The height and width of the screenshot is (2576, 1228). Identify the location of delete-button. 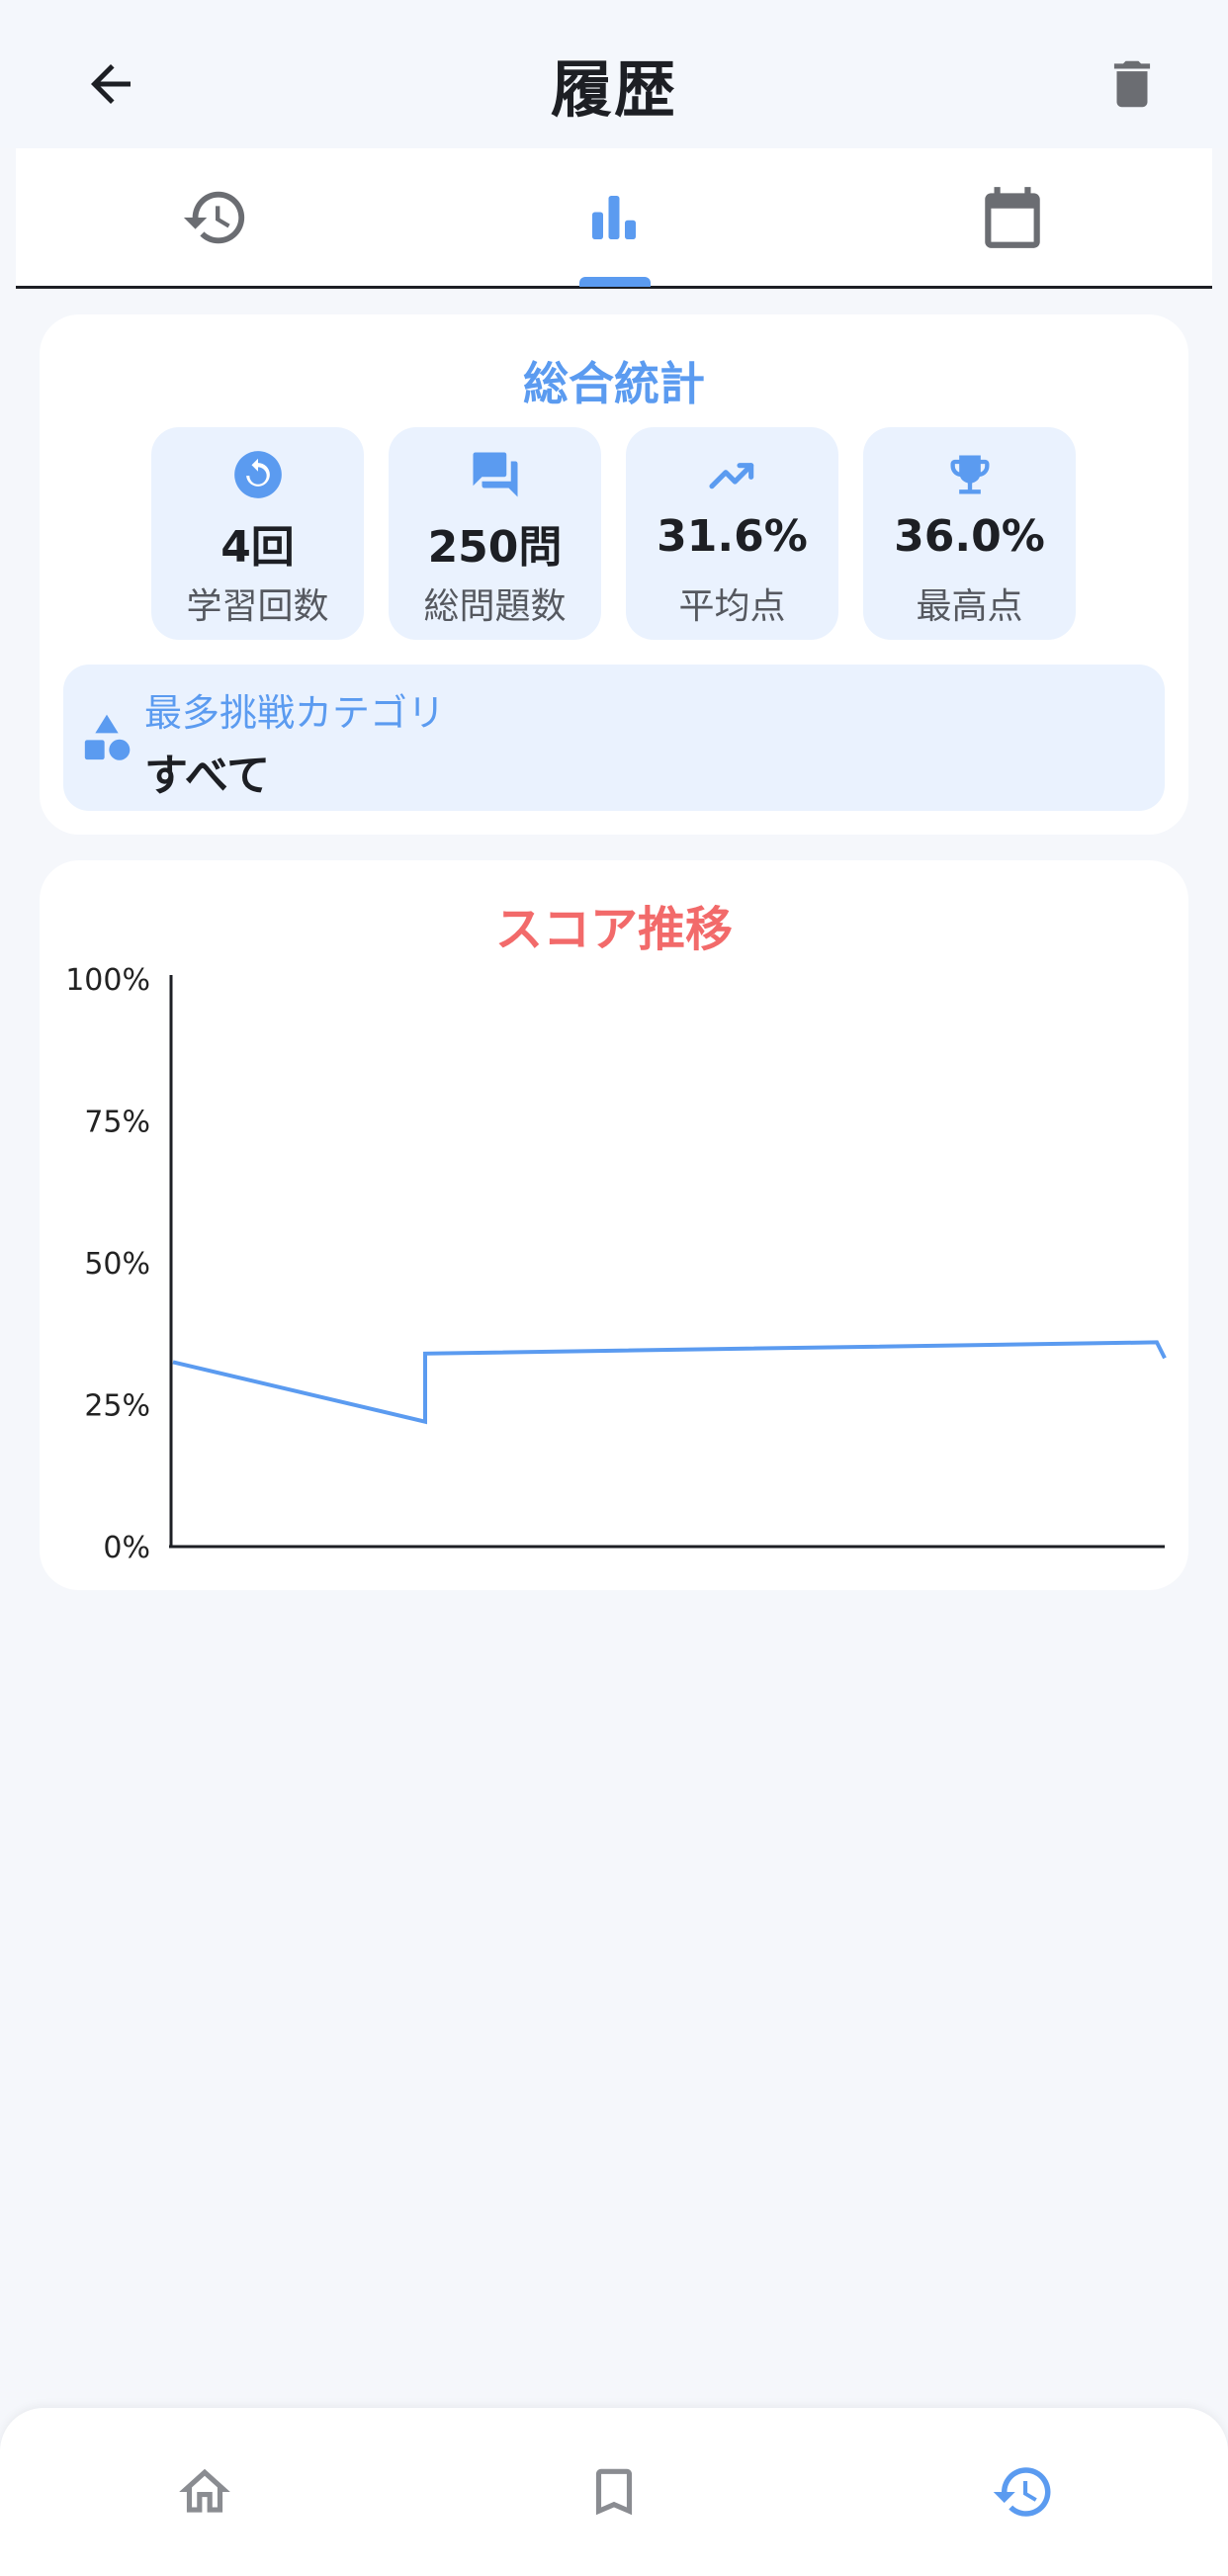
(1132, 84).